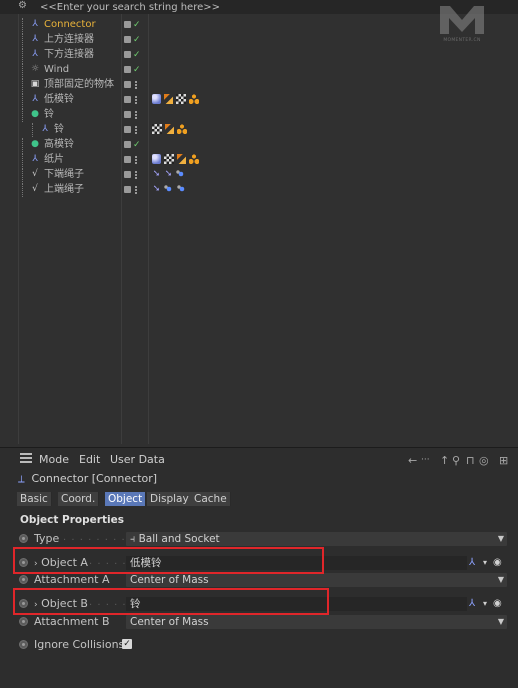  I want to click on object-name: 高模铃, so click(59, 145).